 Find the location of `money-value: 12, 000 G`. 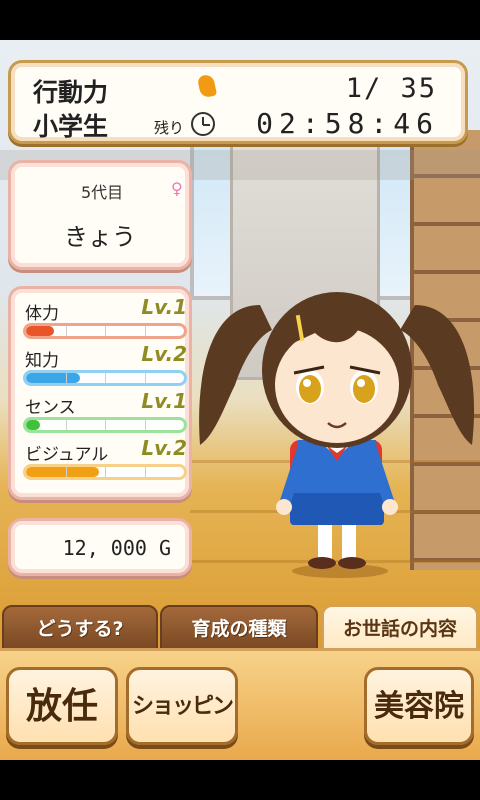

money-value: 12, 000 G is located at coordinates (116, 548).